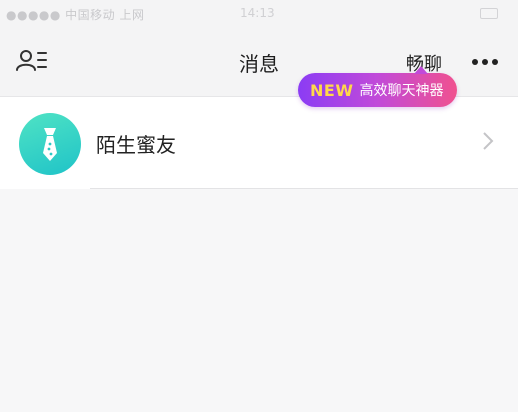  I want to click on status-bar: ●●●●● 中国移动 上网 14:13, so click(259, 13).